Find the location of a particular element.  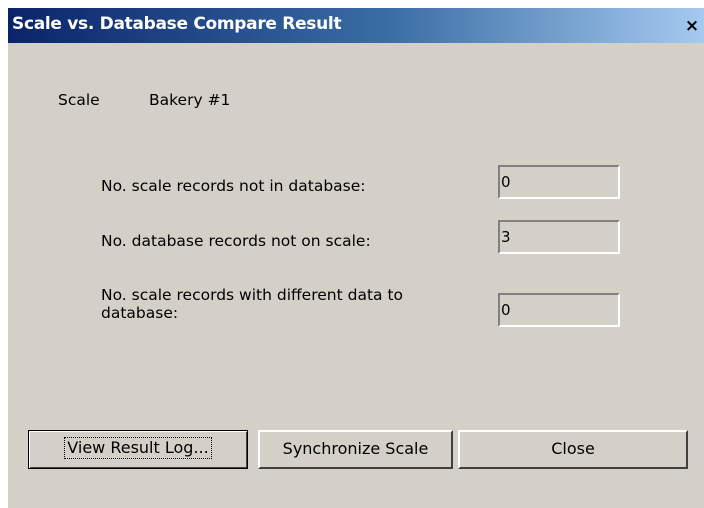

synchronize-scale-button: Synchronize Scale is located at coordinates (355, 449).